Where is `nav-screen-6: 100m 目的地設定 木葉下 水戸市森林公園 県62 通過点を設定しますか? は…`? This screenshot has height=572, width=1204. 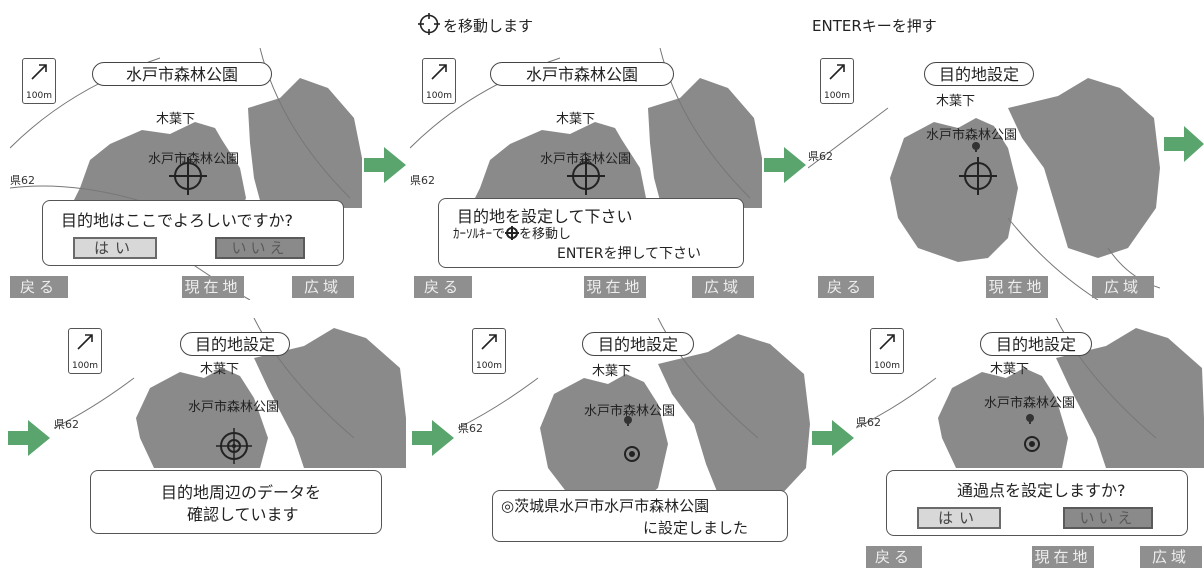
nav-screen-6: 100m 目的地設定 木葉下 水戸市森林公園 県62 通過点を設定しますか? は… is located at coordinates (1030, 444).